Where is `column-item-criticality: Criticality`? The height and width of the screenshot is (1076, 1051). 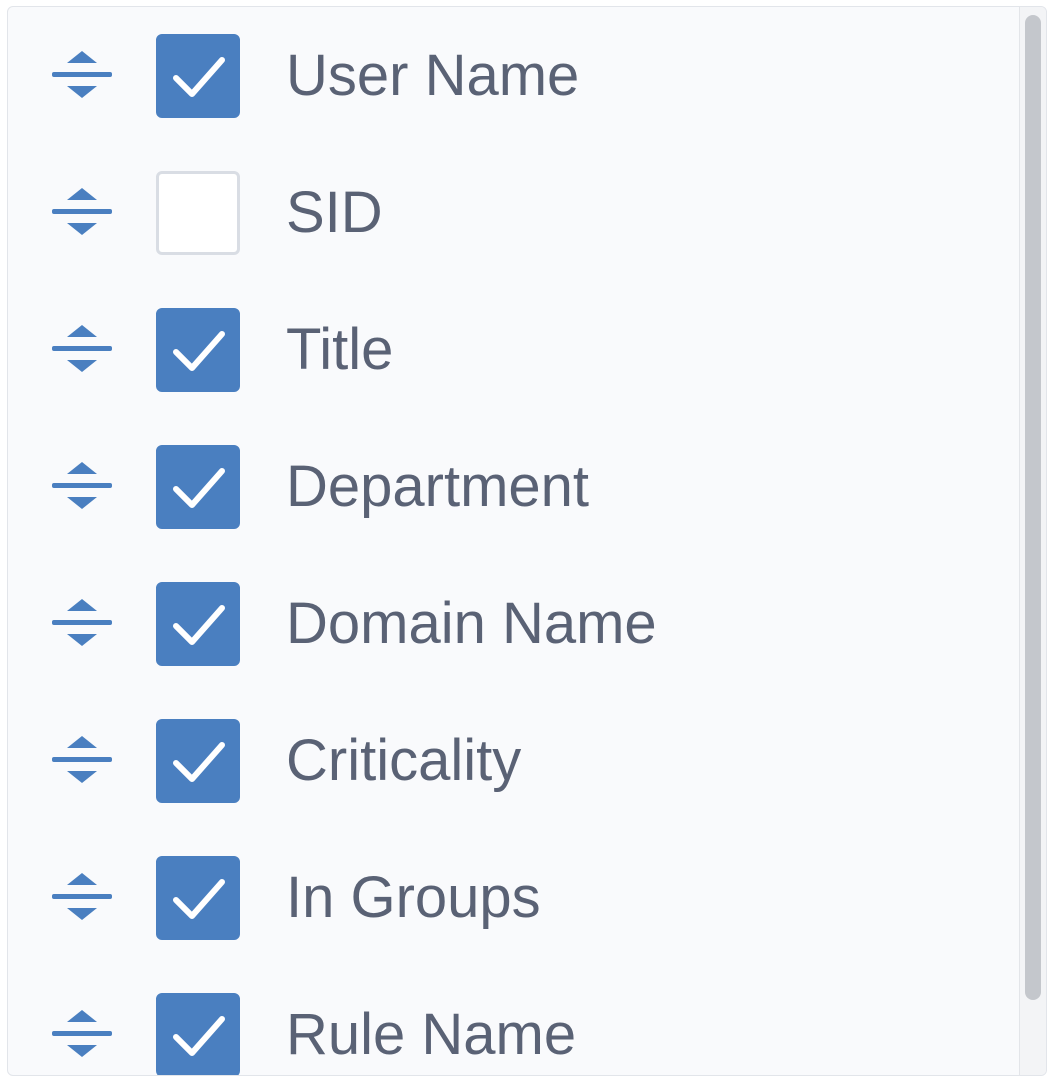
column-item-criticality: Criticality is located at coordinates (514, 760).